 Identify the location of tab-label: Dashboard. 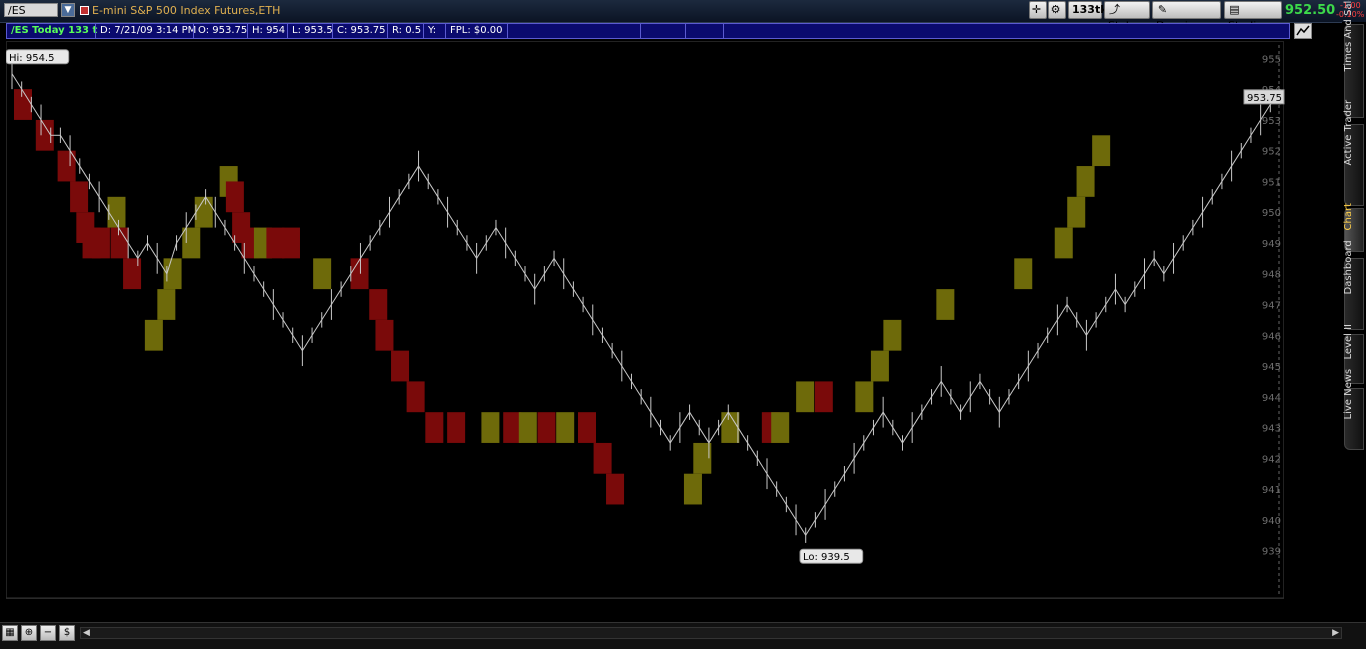
(1348, 267).